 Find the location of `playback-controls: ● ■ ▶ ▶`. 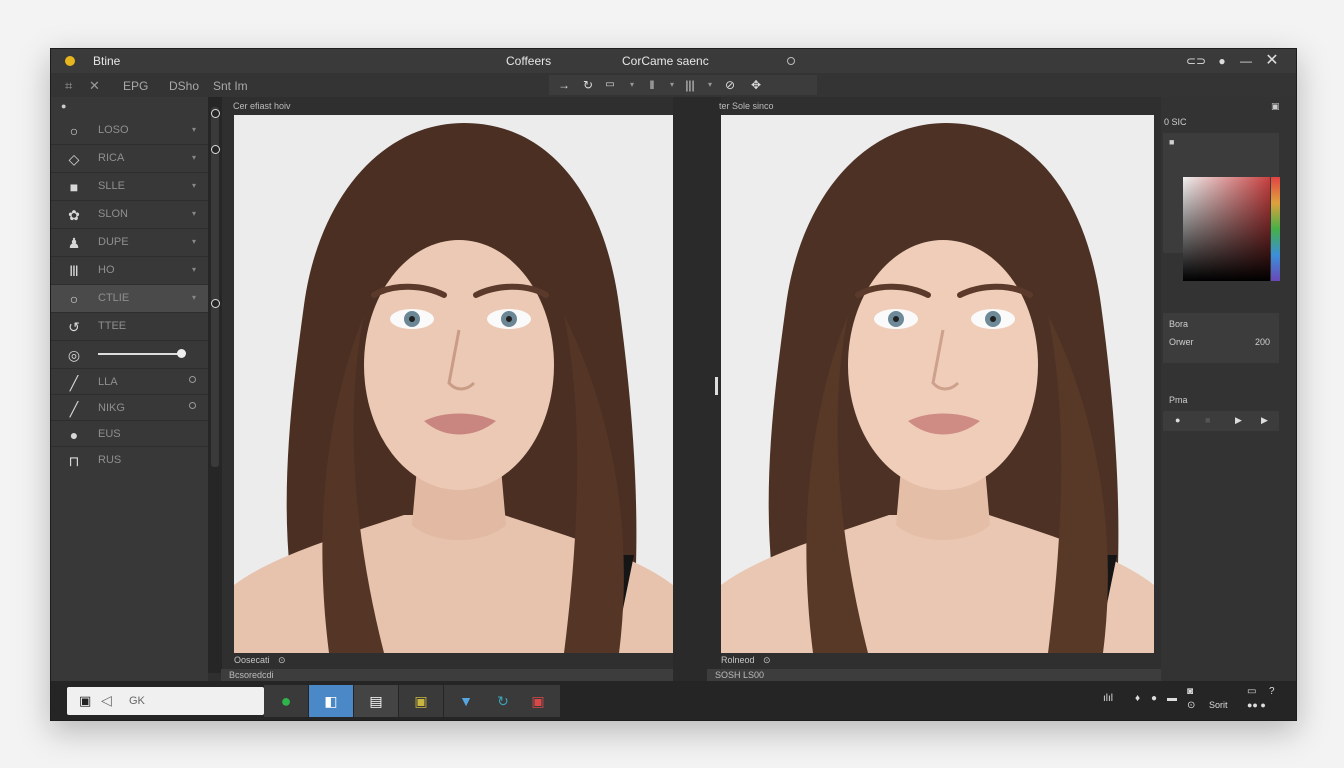

playback-controls: ● ■ ▶ ▶ is located at coordinates (1221, 421).